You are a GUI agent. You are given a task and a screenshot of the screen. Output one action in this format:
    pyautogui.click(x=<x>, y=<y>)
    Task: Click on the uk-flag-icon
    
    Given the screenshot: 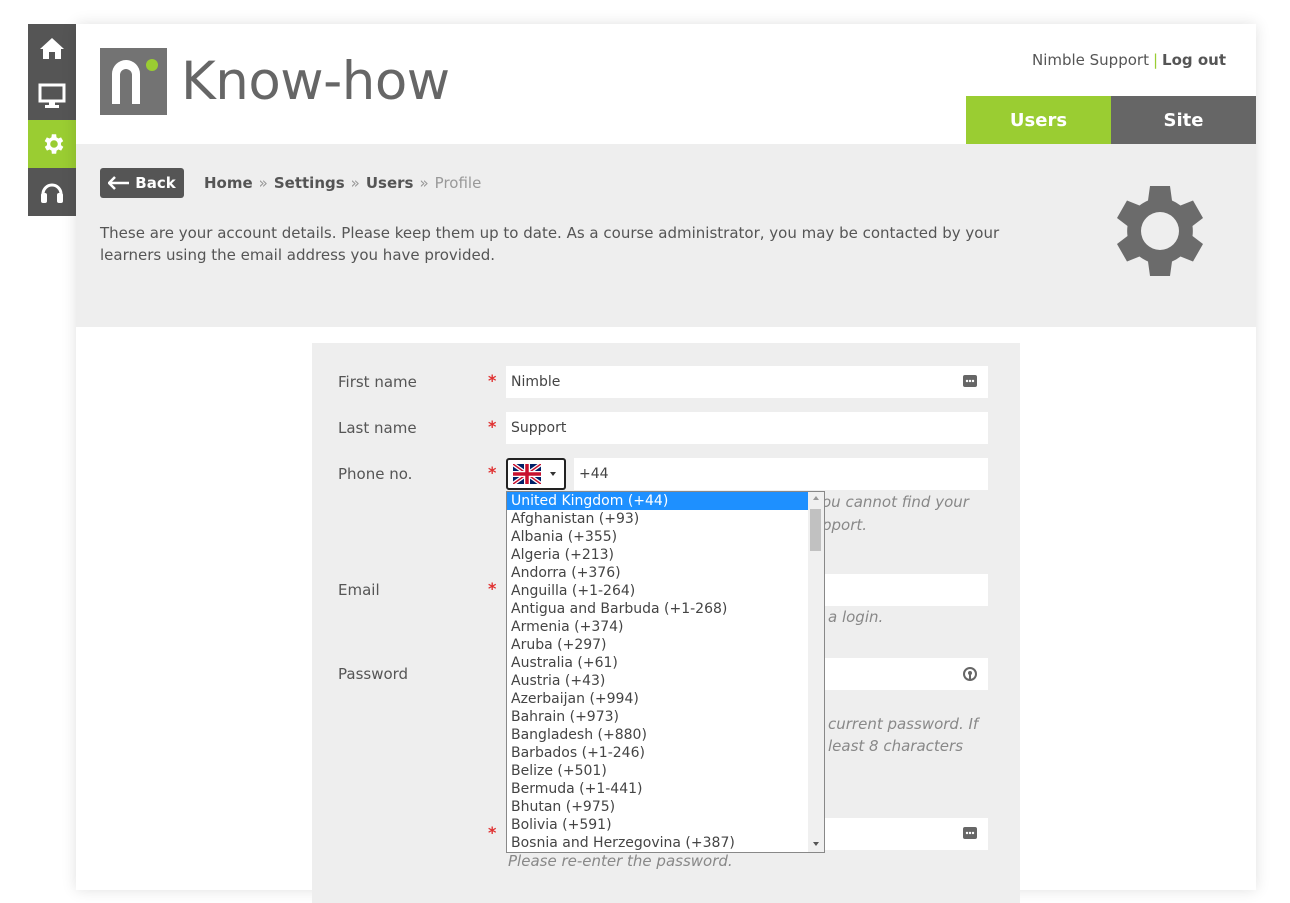 What is the action you would take?
    pyautogui.click(x=527, y=474)
    